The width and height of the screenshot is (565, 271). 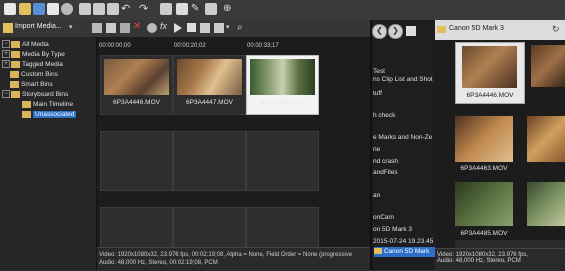 What do you see at coordinates (405, 93) in the screenshot?
I see `explorer-item: tuff` at bounding box center [405, 93].